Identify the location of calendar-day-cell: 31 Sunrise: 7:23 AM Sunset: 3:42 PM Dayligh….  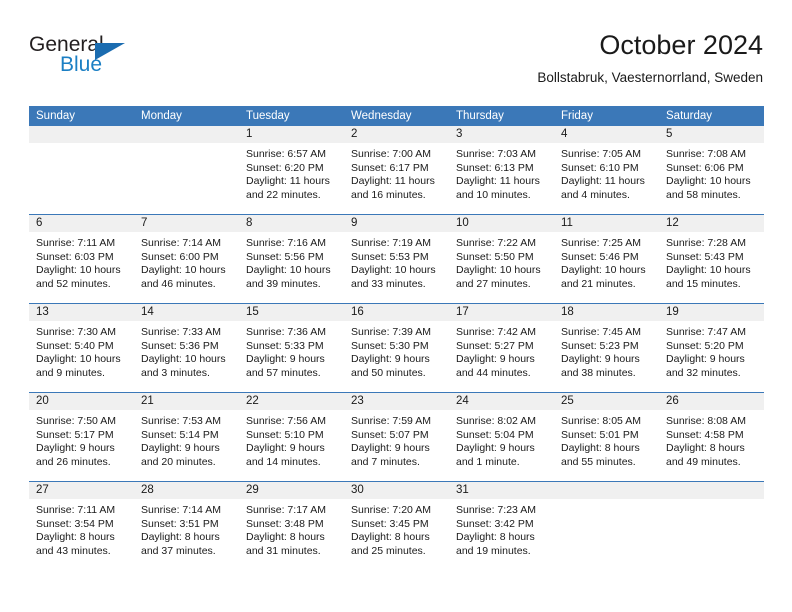
(501, 525).